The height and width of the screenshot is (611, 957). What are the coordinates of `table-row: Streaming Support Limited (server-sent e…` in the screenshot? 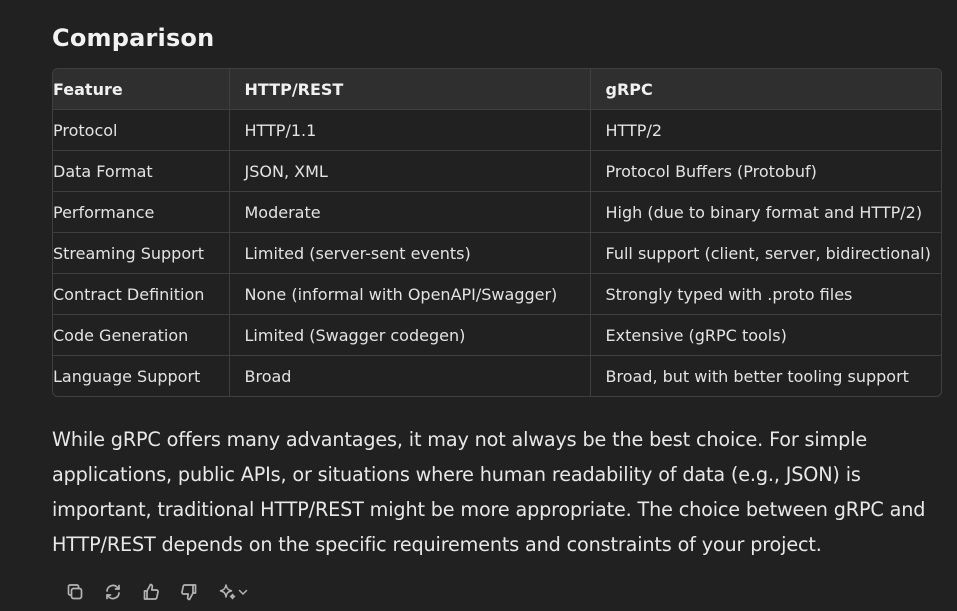 It's located at (497, 253).